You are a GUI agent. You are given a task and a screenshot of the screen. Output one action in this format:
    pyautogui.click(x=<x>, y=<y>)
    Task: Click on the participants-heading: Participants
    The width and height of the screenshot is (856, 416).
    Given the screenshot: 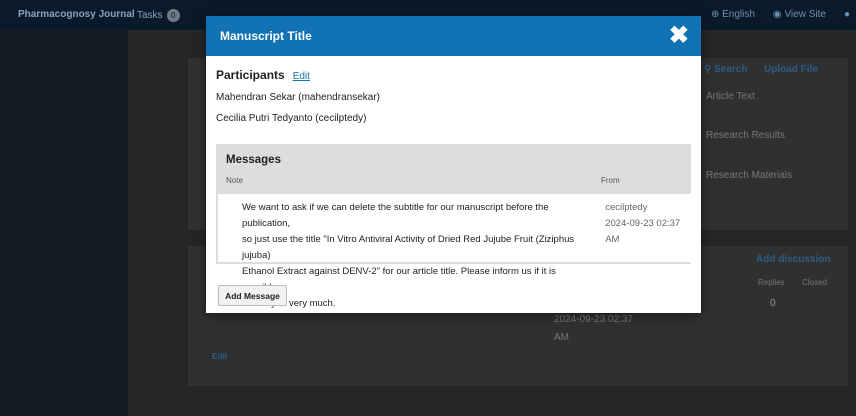 What is the action you would take?
    pyautogui.click(x=250, y=75)
    